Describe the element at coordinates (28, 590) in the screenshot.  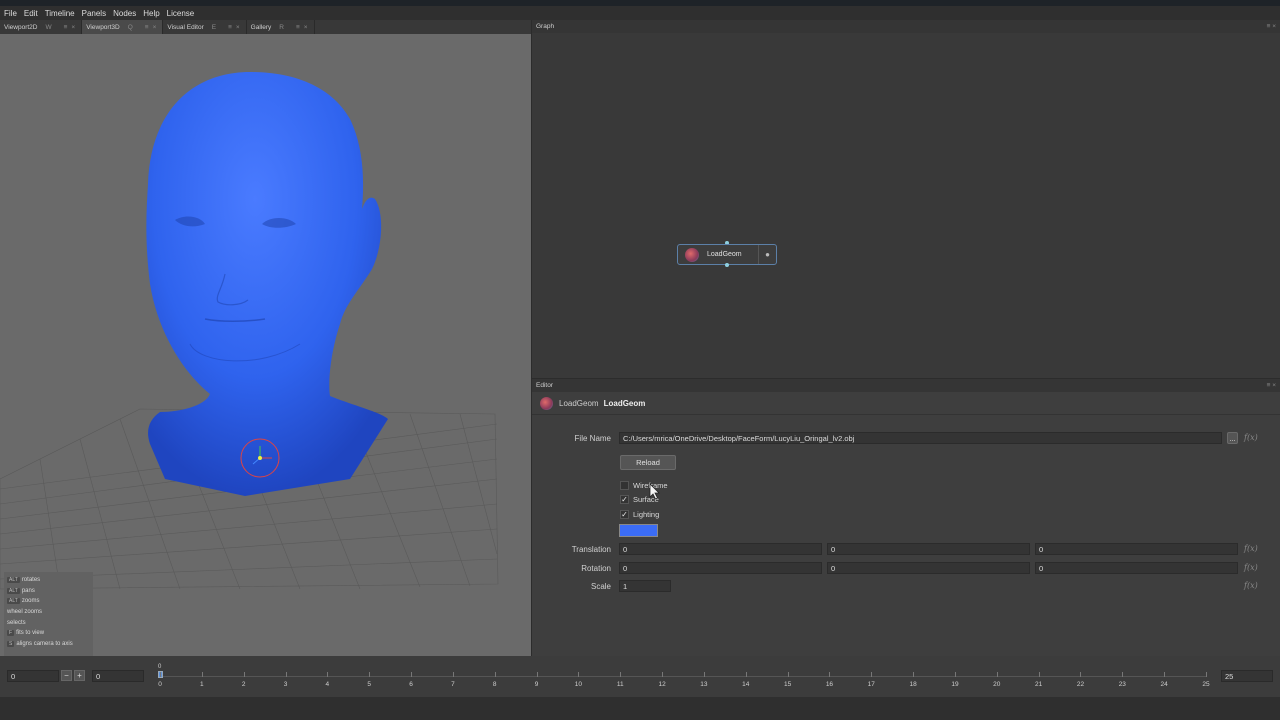
I see `help-text: pans` at that location.